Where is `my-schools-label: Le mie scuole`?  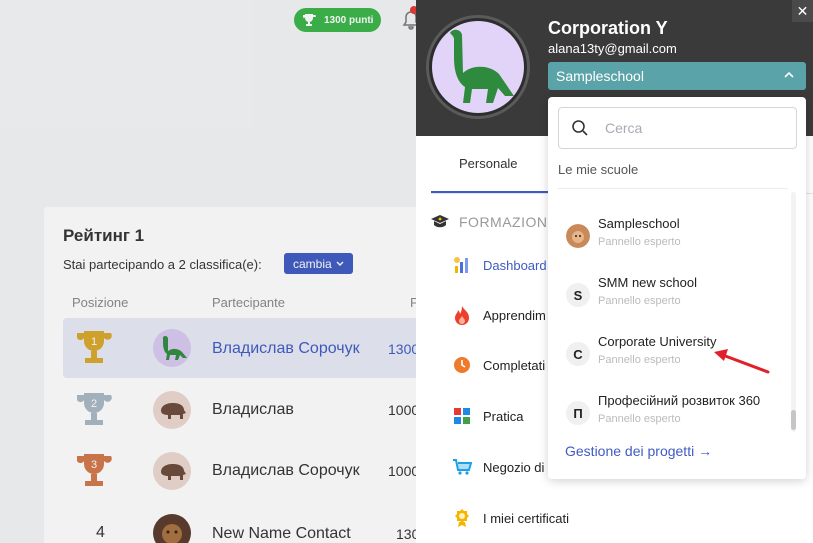
my-schools-label: Le mie scuole is located at coordinates (598, 169).